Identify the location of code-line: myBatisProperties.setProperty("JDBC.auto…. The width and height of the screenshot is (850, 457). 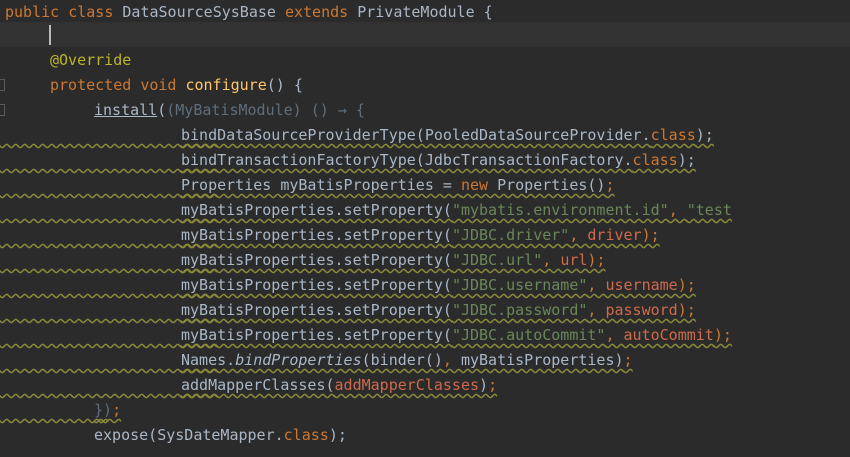
(425, 335).